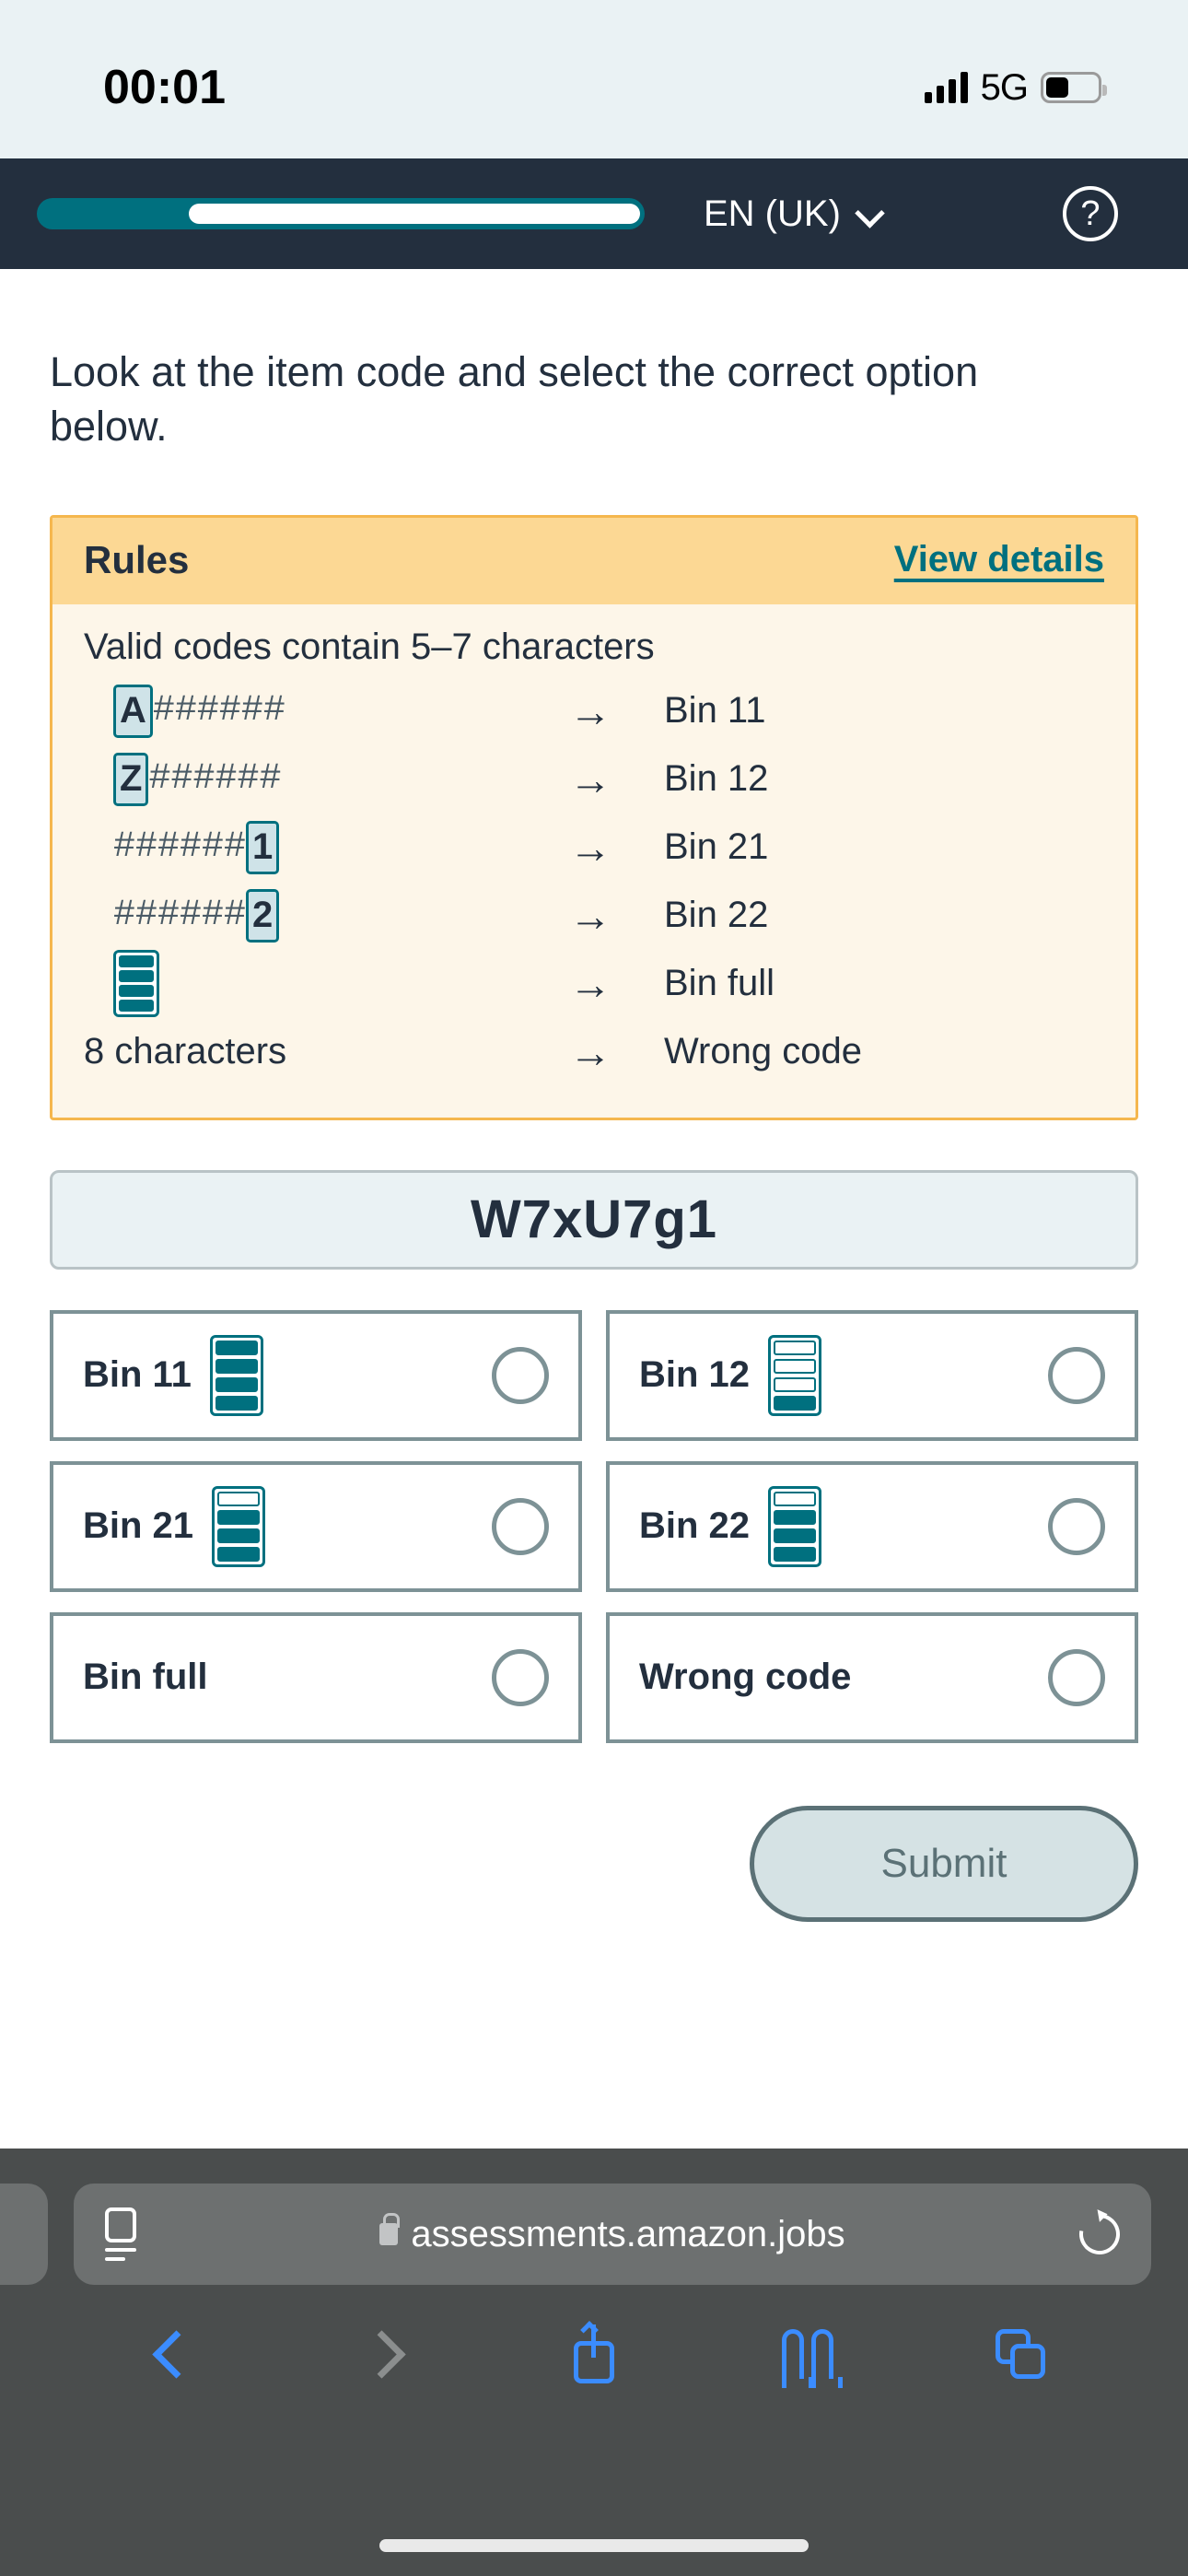  I want to click on help-circle-icon: ?, so click(1091, 213).